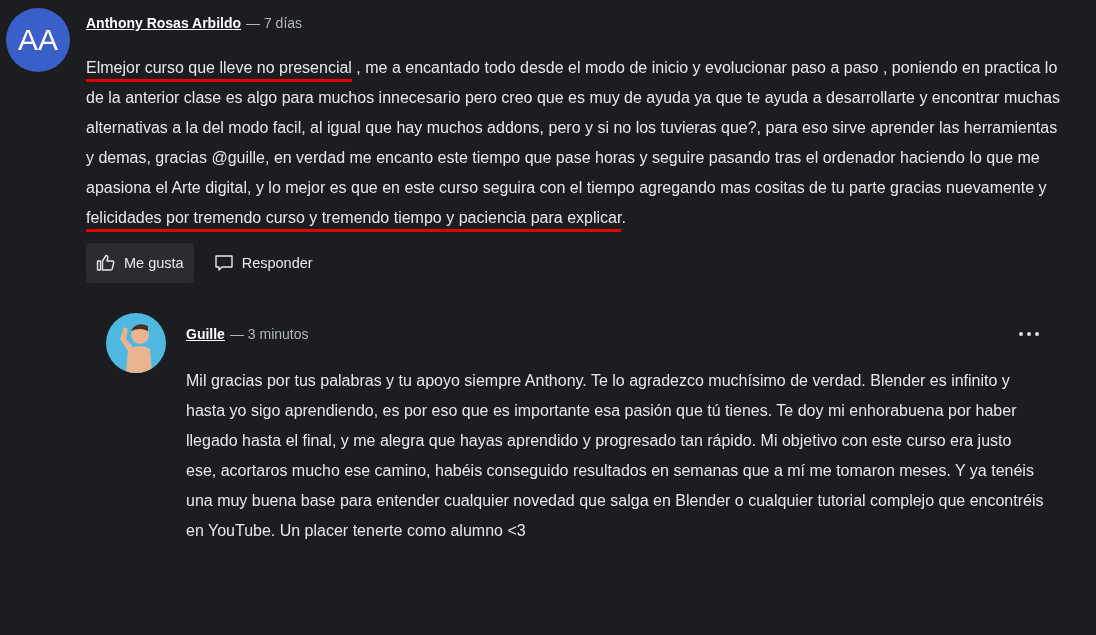 The height and width of the screenshot is (635, 1096). I want to click on author-link: Anthony Rosas Arbildo, so click(164, 23).